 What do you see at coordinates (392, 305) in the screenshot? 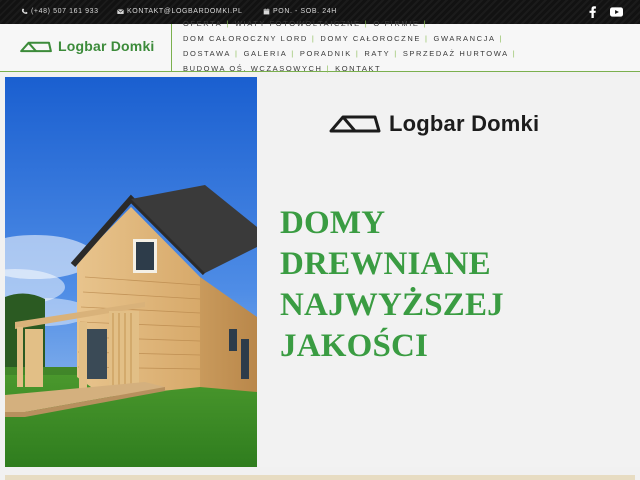
I see `headline-line-3: NAJWYŻSZEJ` at bounding box center [392, 305].